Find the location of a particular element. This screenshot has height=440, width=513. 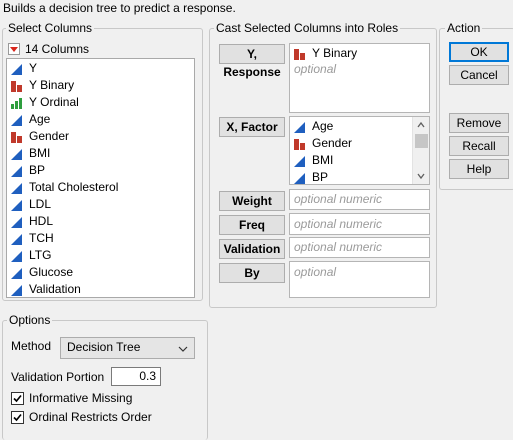

columns-dropdown-toggle is located at coordinates (14, 49).